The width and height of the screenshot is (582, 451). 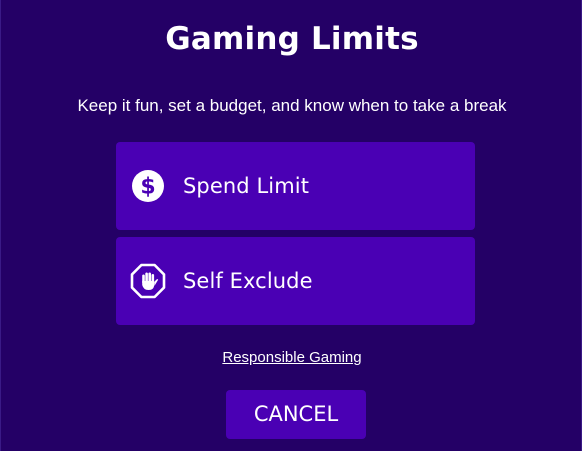 What do you see at coordinates (248, 281) in the screenshot?
I see `self-exclude-label: Self Exclude` at bounding box center [248, 281].